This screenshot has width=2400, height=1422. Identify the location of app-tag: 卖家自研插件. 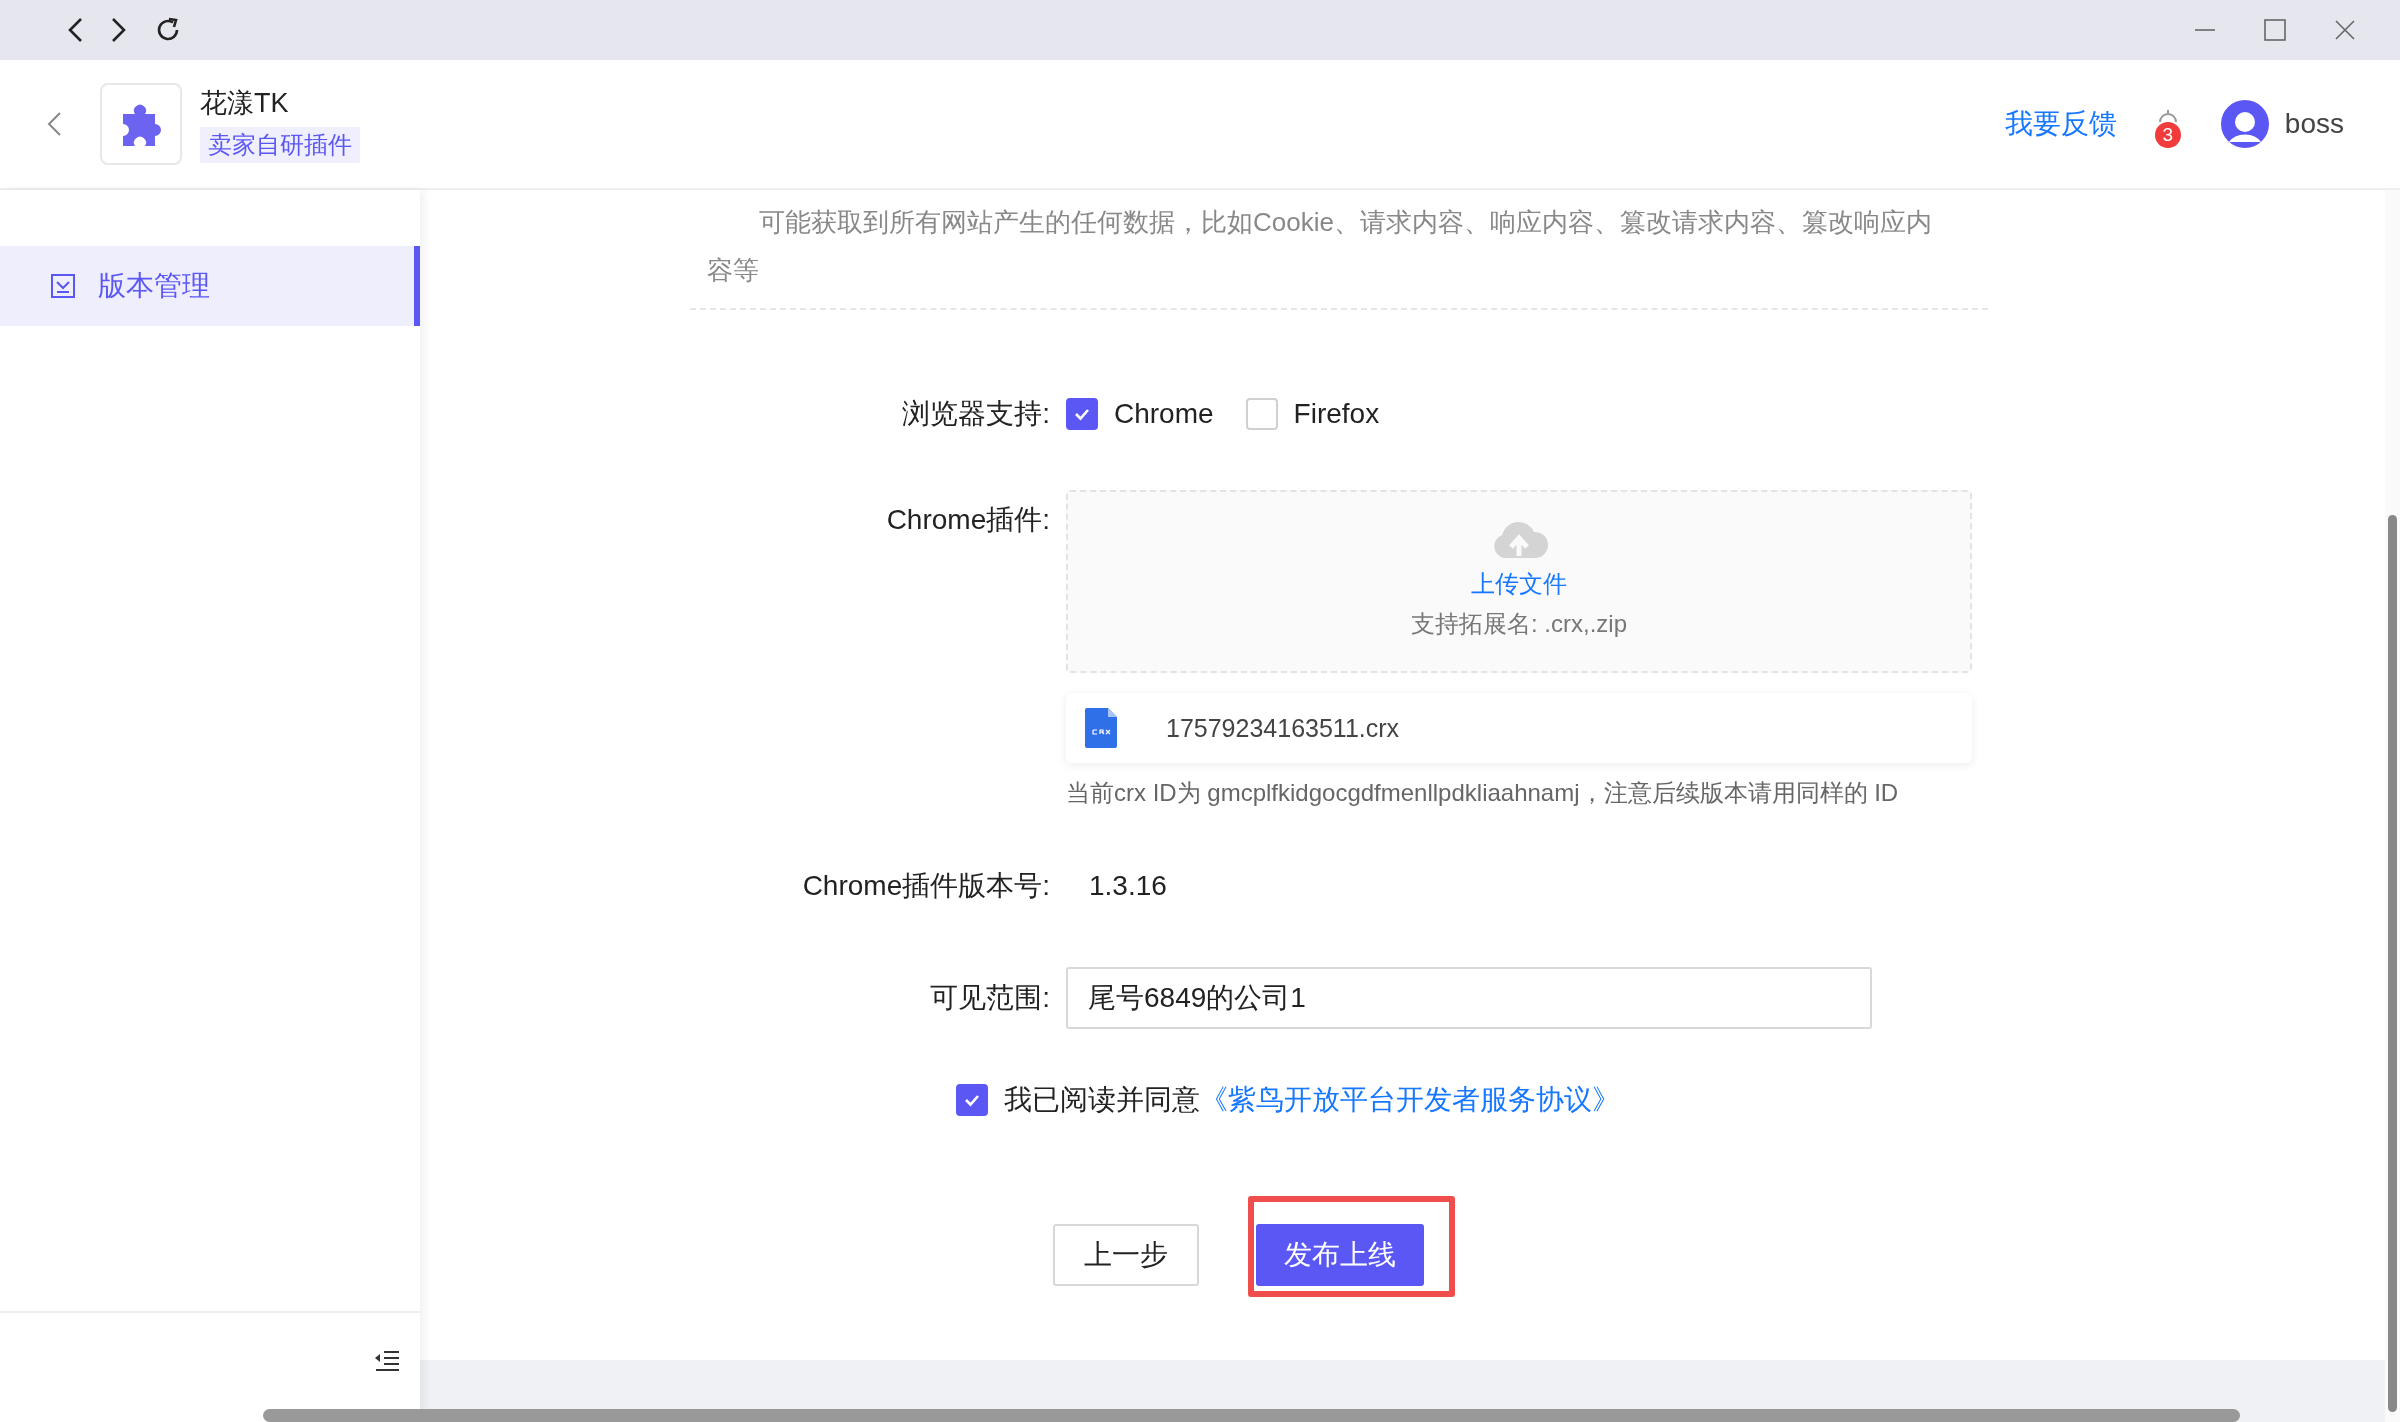
(280, 145).